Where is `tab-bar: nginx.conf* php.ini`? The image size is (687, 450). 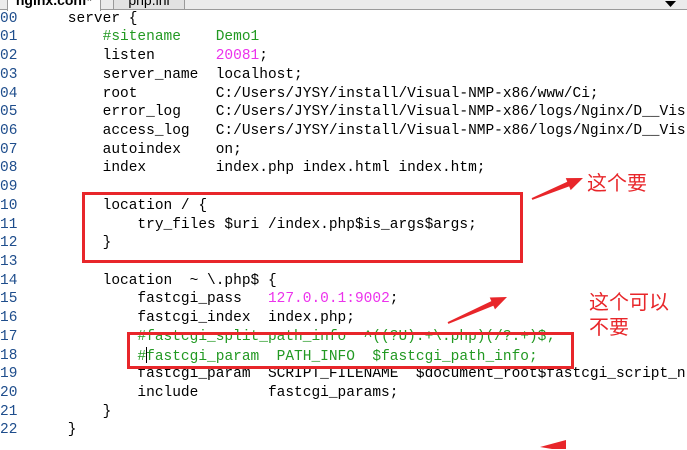 tab-bar: nginx.conf* php.ini is located at coordinates (343, 5).